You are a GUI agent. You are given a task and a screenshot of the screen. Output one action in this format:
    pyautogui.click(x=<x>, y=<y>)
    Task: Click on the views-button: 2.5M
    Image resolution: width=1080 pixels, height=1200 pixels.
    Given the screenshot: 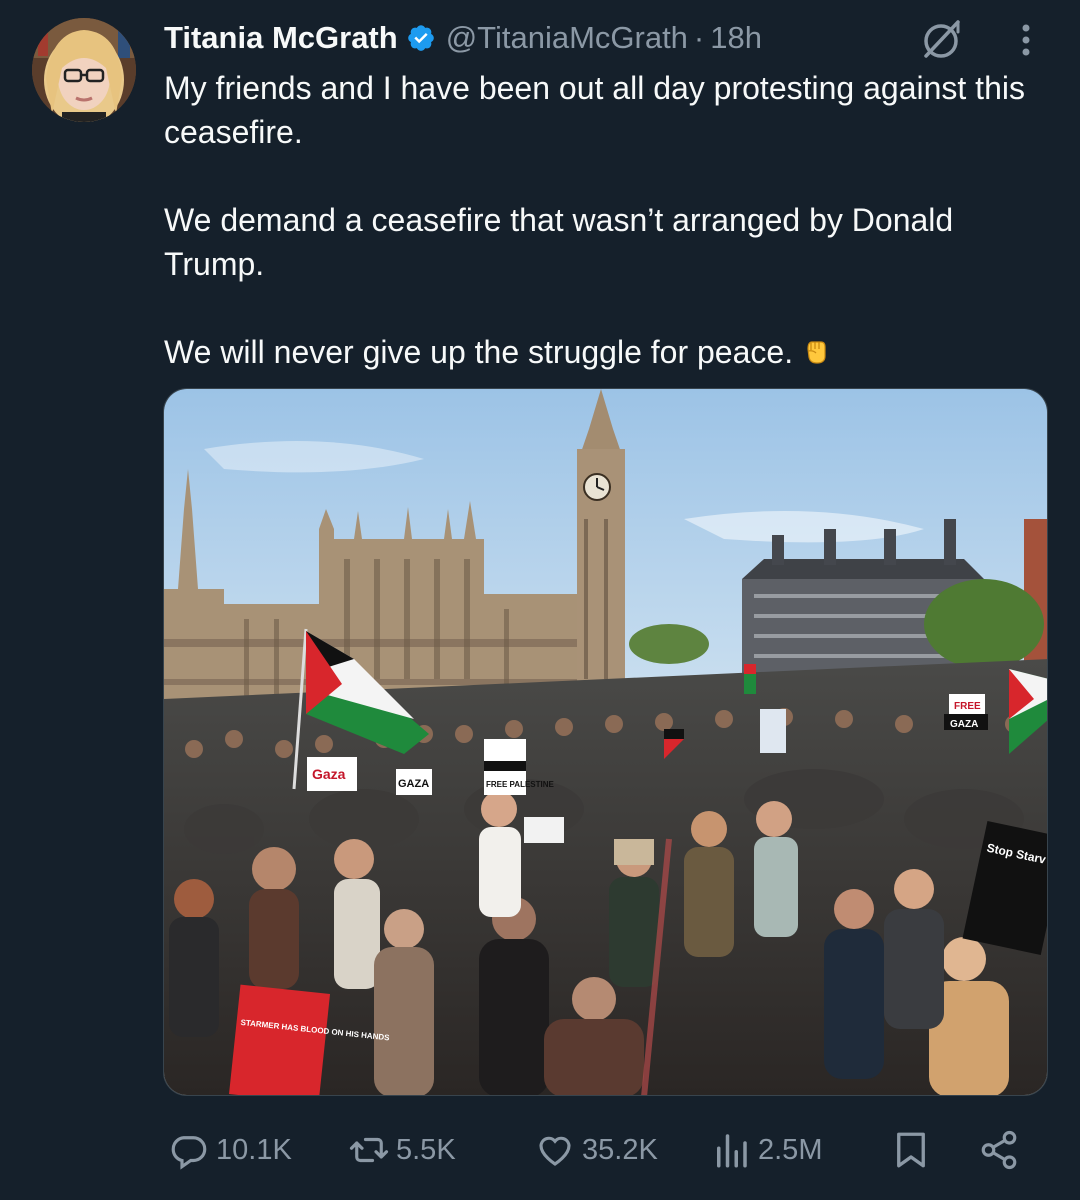 What is the action you would take?
    pyautogui.click(x=766, y=1150)
    